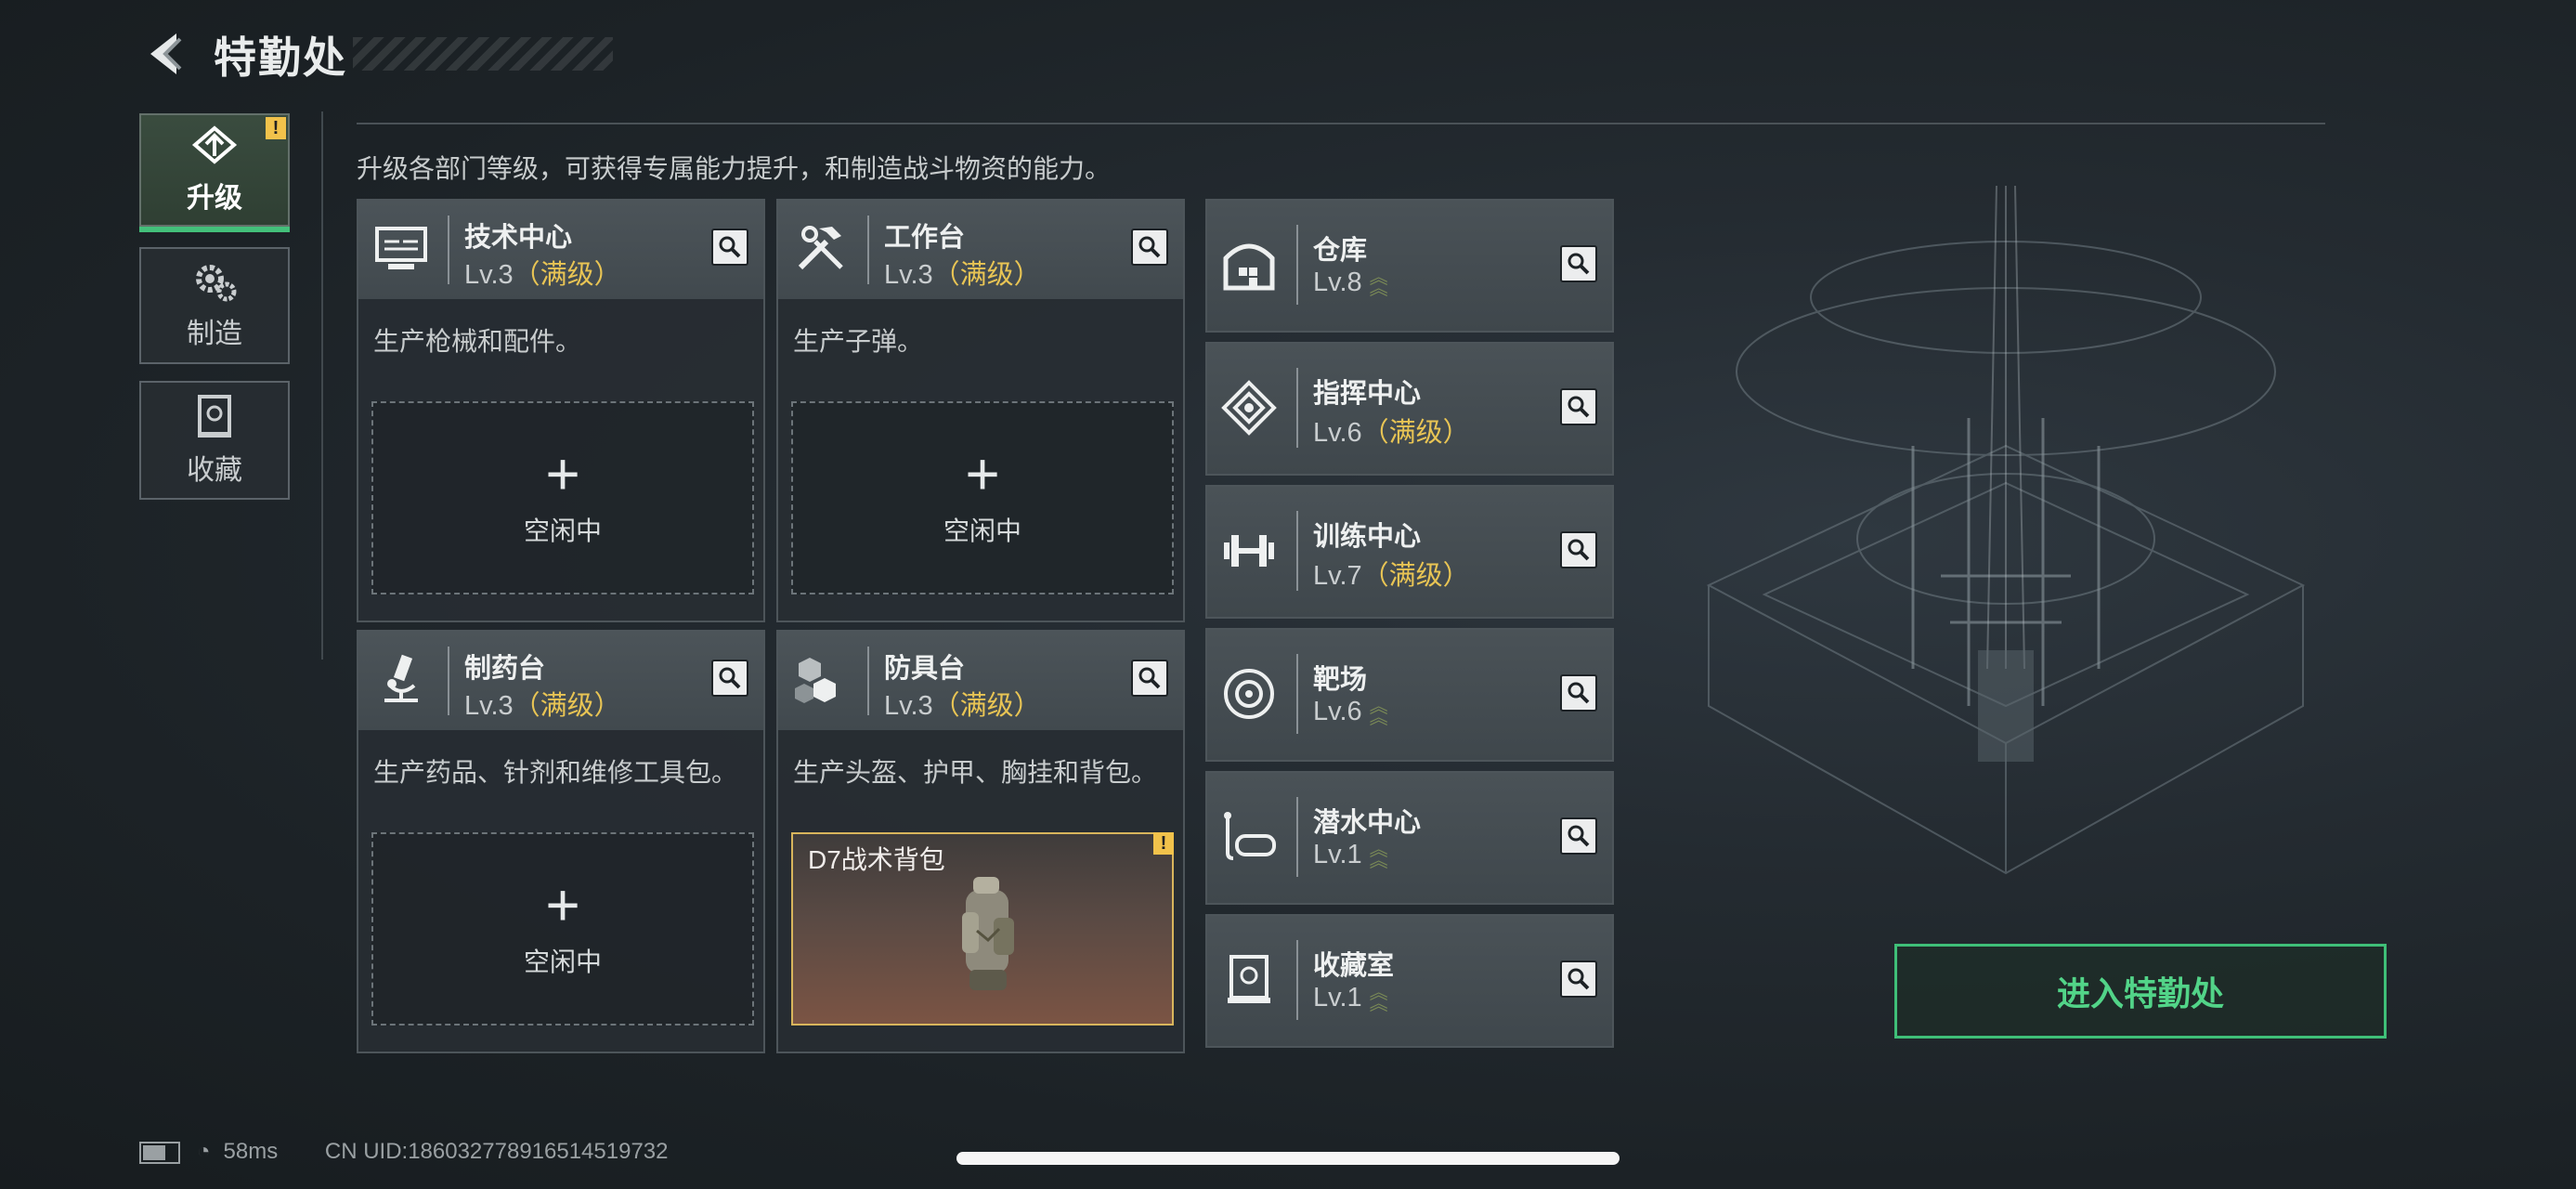 This screenshot has width=2576, height=1189. Describe the element at coordinates (1367, 823) in the screenshot. I see `facility-name: 潜水中心` at that location.